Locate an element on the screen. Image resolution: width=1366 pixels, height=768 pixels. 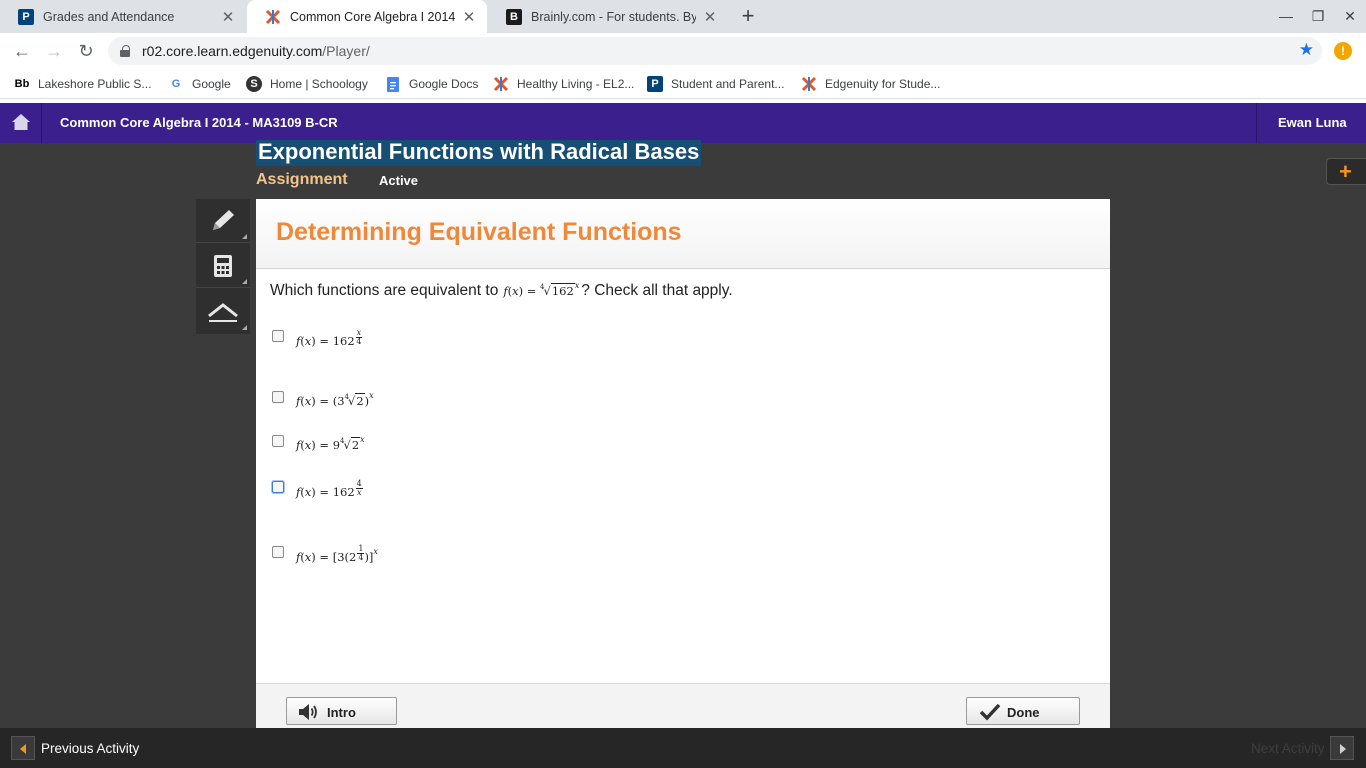
user-name: Ewan Luna is located at coordinates (1312, 122).